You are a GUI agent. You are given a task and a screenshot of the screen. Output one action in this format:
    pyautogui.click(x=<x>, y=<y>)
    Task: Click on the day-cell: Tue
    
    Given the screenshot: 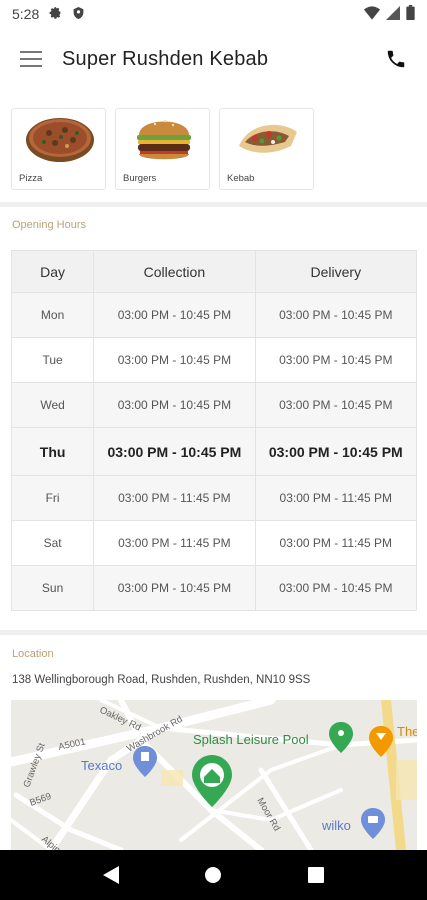 What is the action you would take?
    pyautogui.click(x=52, y=360)
    